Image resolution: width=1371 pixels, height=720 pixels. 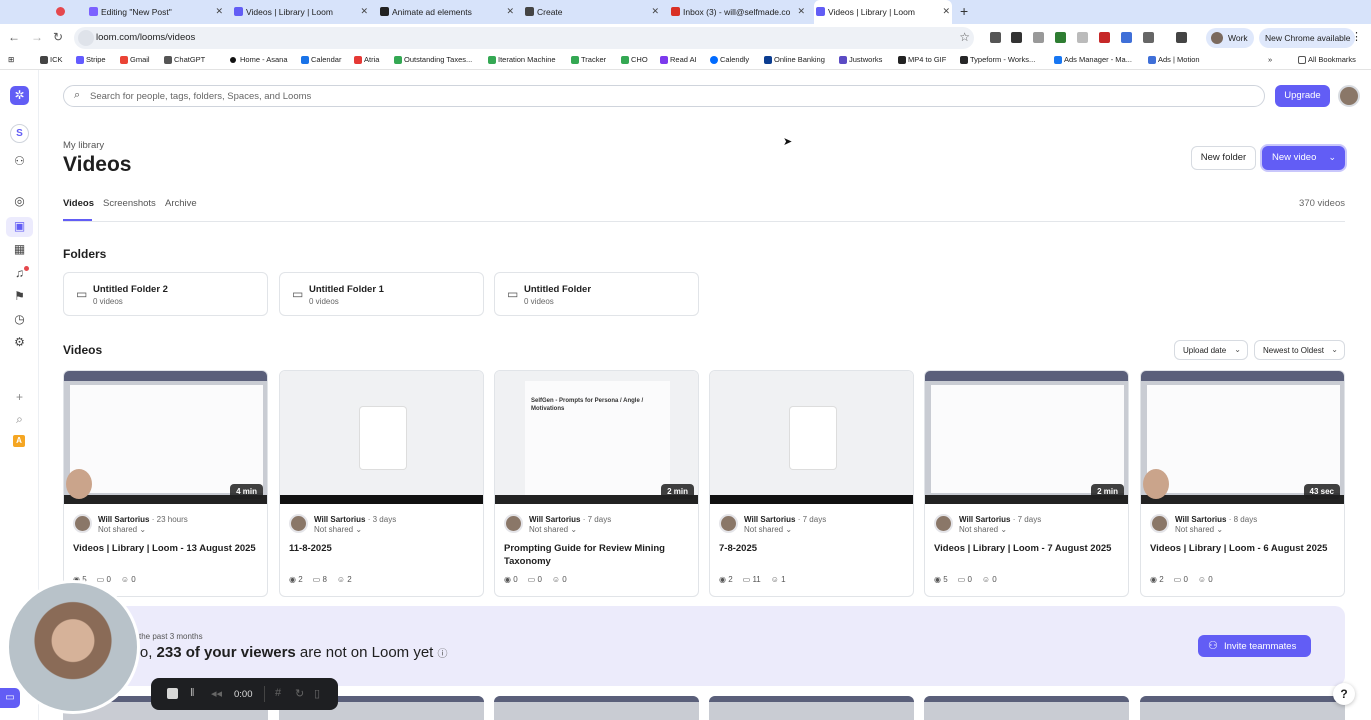 I want to click on address-bar: loom.com/looms/videos ☆, so click(x=524, y=38).